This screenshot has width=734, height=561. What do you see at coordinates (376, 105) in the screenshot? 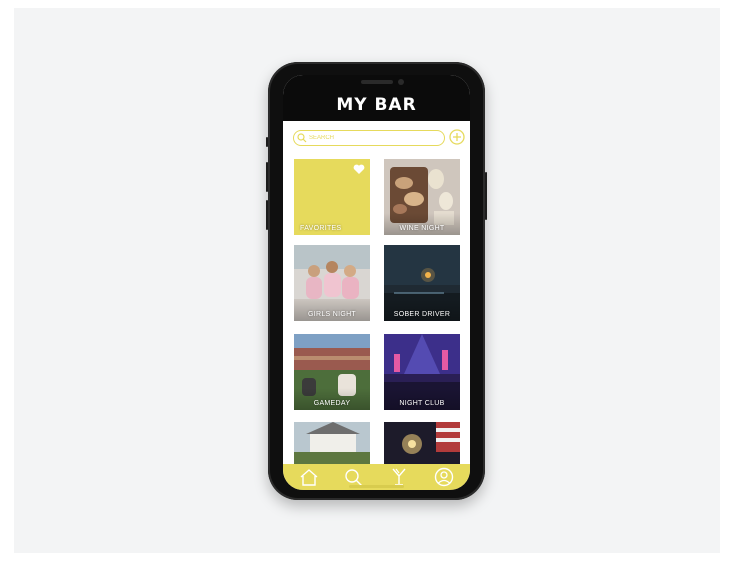
I see `app-logo: MY BAR` at bounding box center [376, 105].